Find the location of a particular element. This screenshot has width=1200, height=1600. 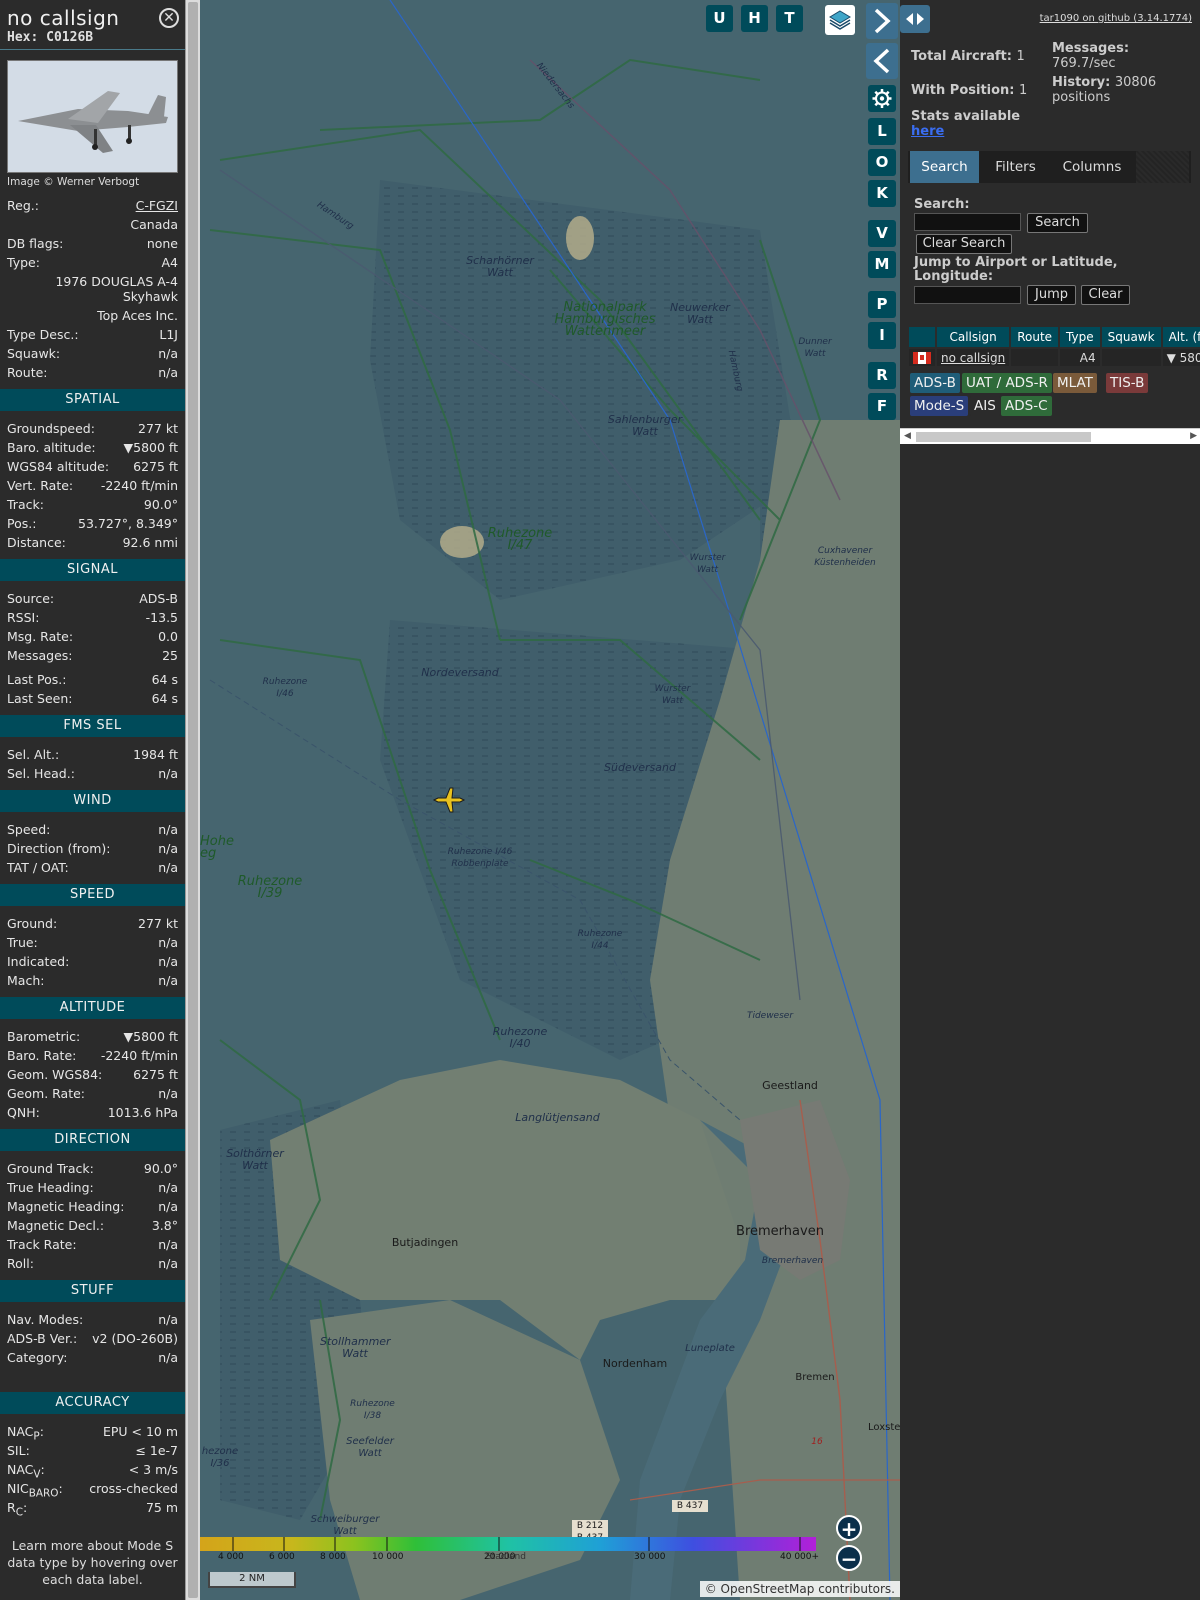

label: NACP: is located at coordinates (25, 1433).